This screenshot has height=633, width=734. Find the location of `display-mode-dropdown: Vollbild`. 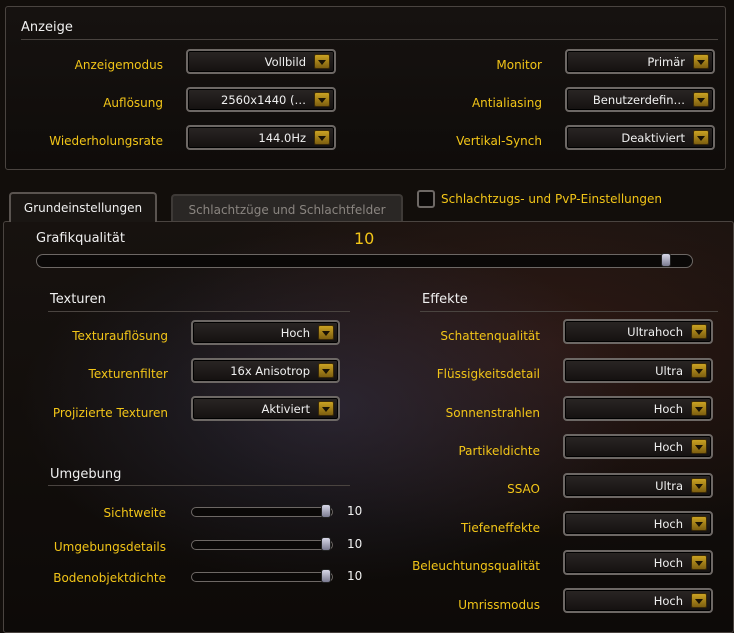

display-mode-dropdown: Vollbild is located at coordinates (261, 61).